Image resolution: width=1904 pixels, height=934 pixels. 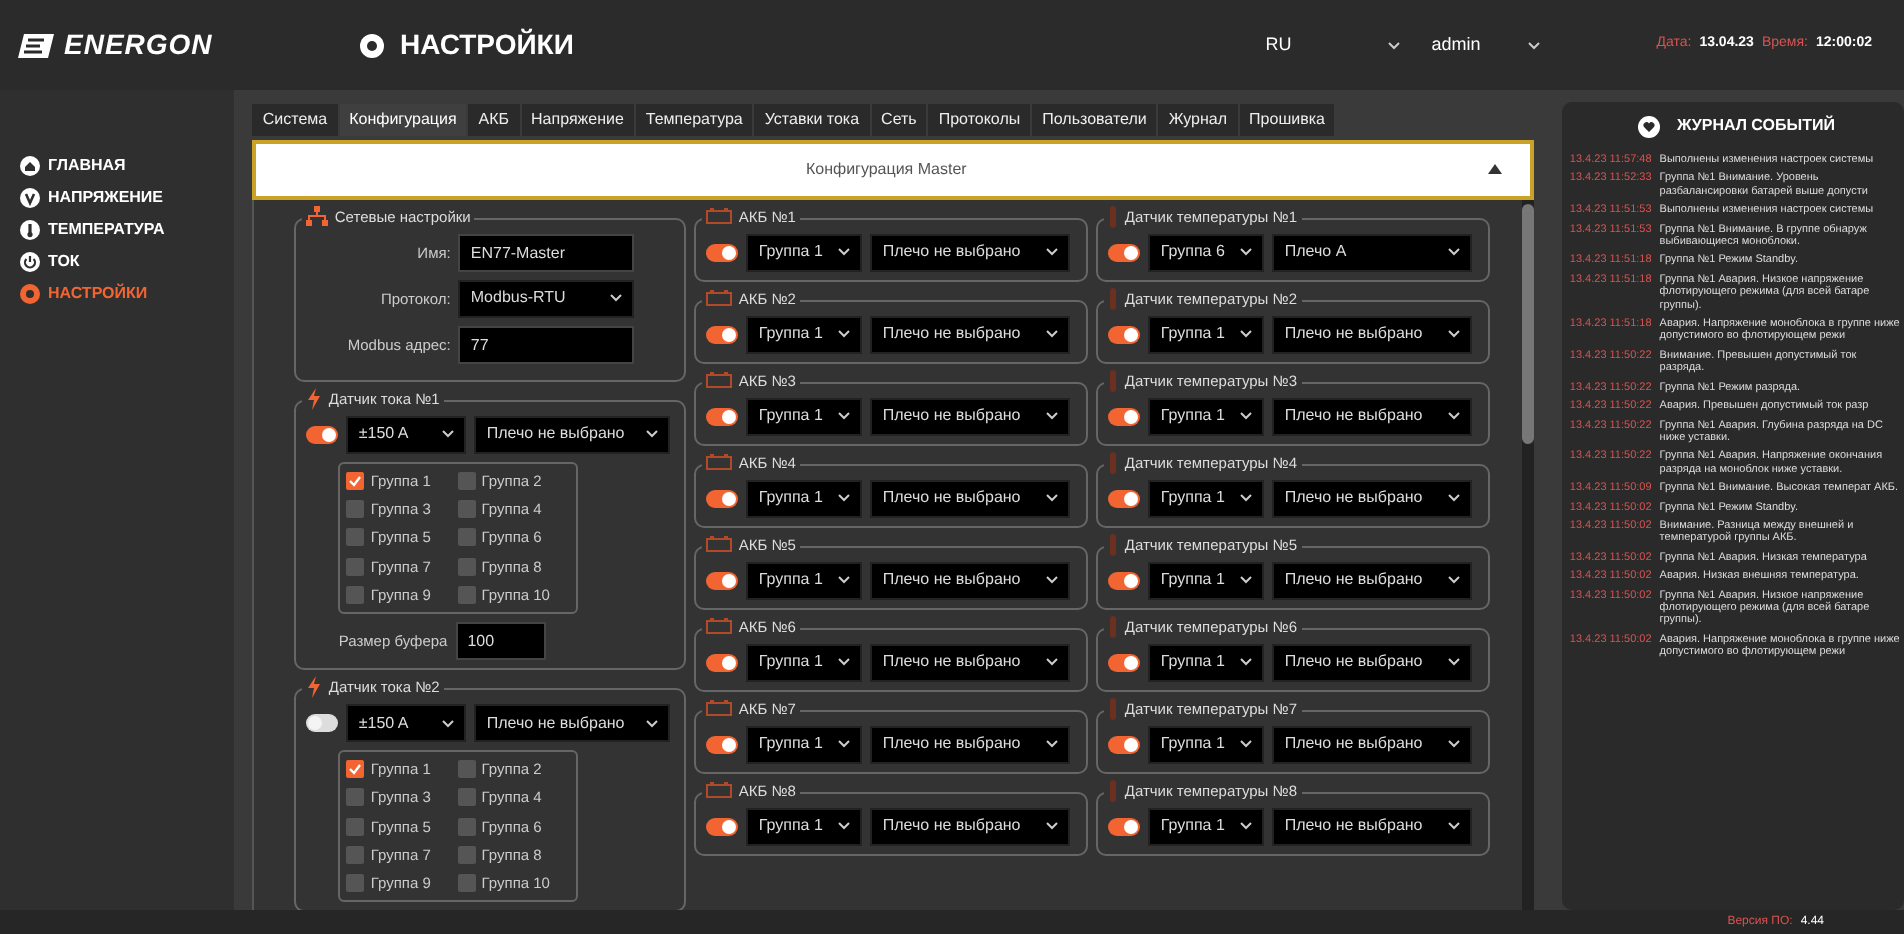 What do you see at coordinates (487, 45) in the screenshot?
I see `page-title: НАСТРОЙКИ` at bounding box center [487, 45].